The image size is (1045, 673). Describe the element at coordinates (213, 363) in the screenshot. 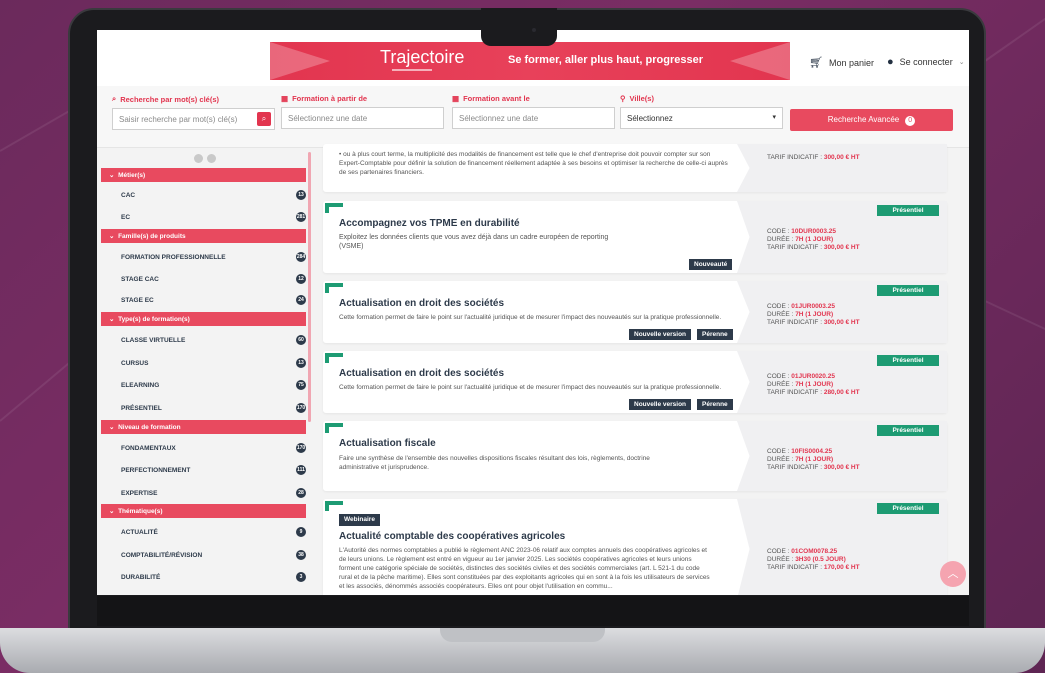

I see `filter-item-cursus: CURSUS 13` at that location.